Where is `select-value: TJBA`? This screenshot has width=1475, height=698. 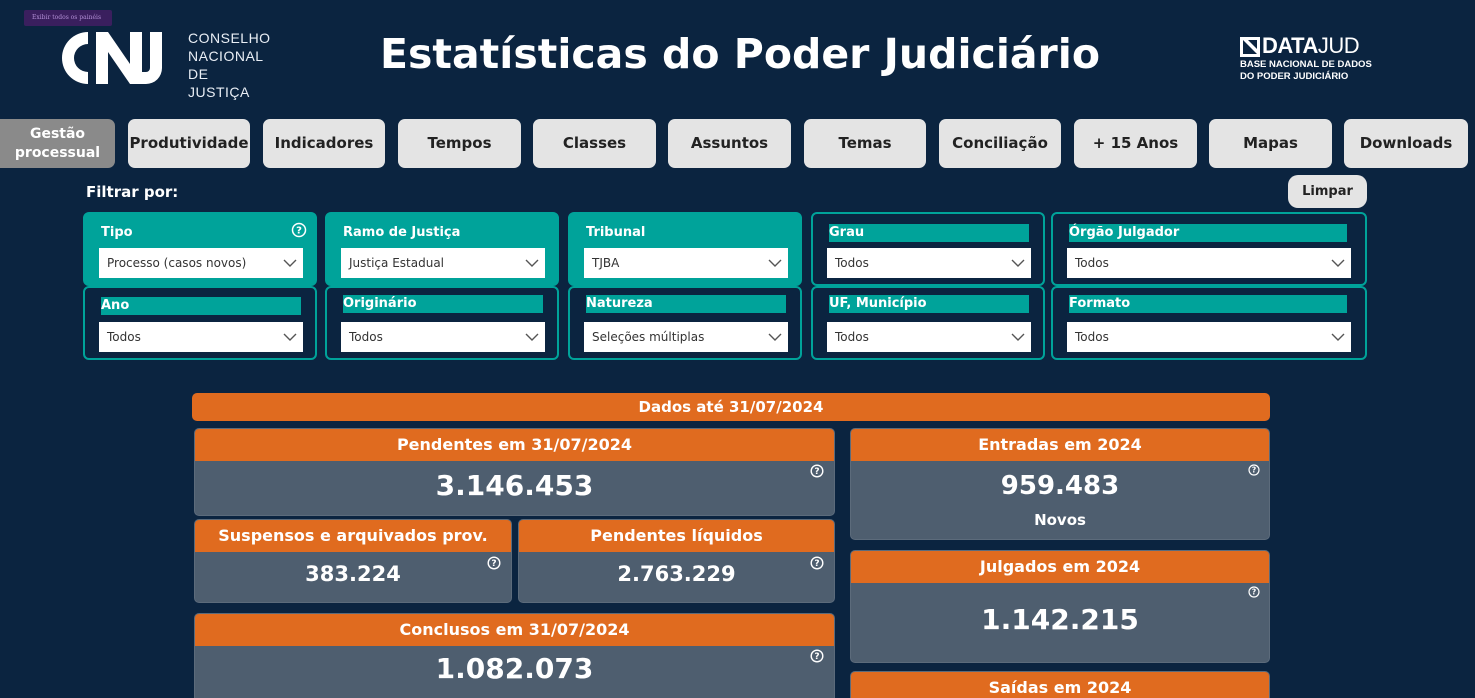 select-value: TJBA is located at coordinates (606, 263).